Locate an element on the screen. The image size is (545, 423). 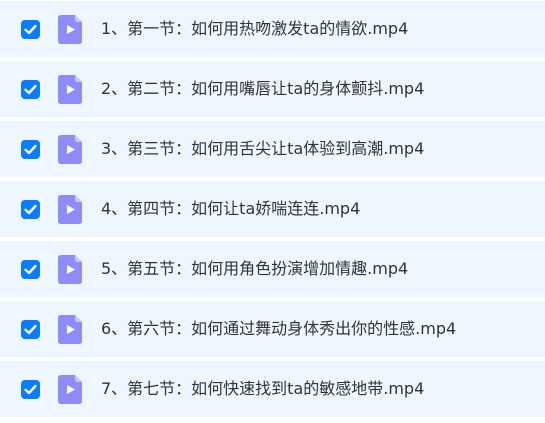
file-name: 3、第三节：如何用舌尖让ta体验到高潮.mp4 is located at coordinates (263, 148).